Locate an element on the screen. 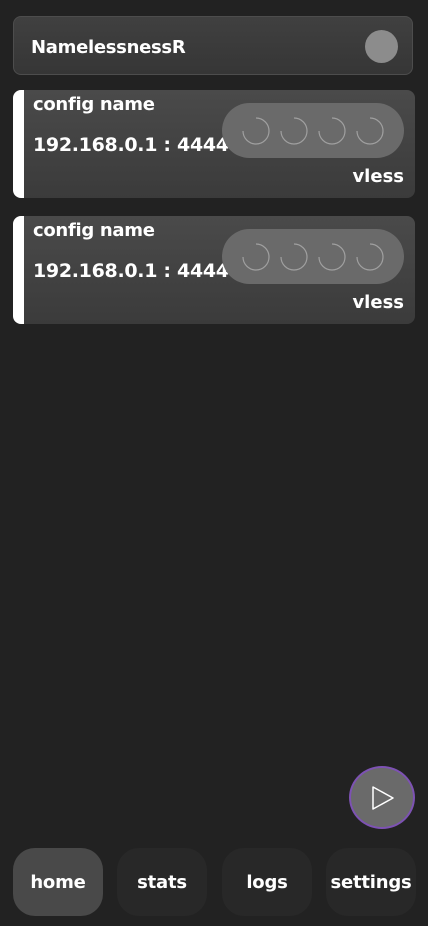  profile-bar: NamelessnessR is located at coordinates (213, 45).